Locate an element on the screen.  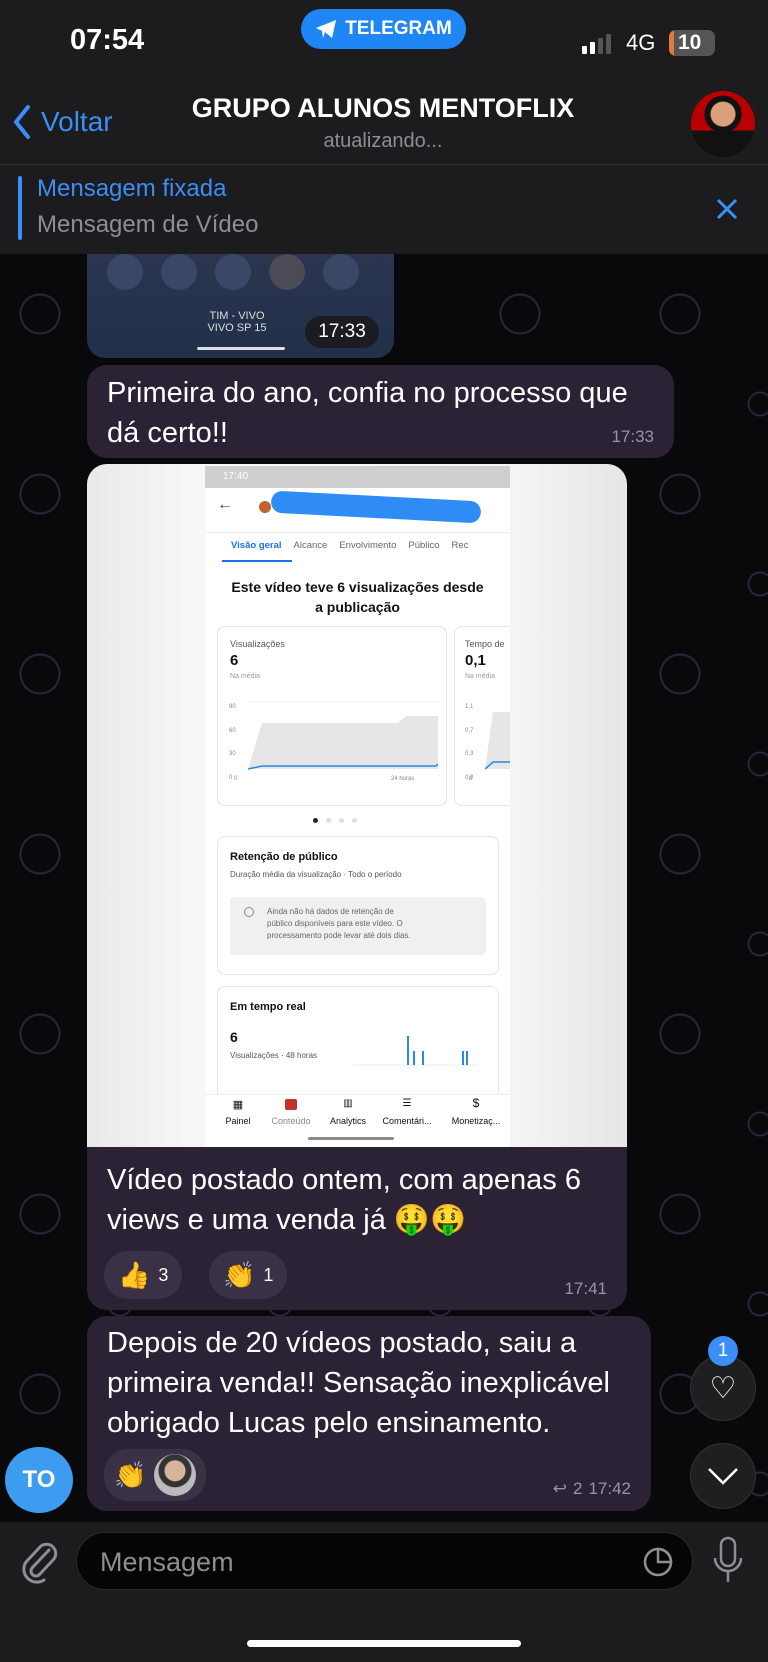
nav-analytics: Analytics is located at coordinates (347, 1121).